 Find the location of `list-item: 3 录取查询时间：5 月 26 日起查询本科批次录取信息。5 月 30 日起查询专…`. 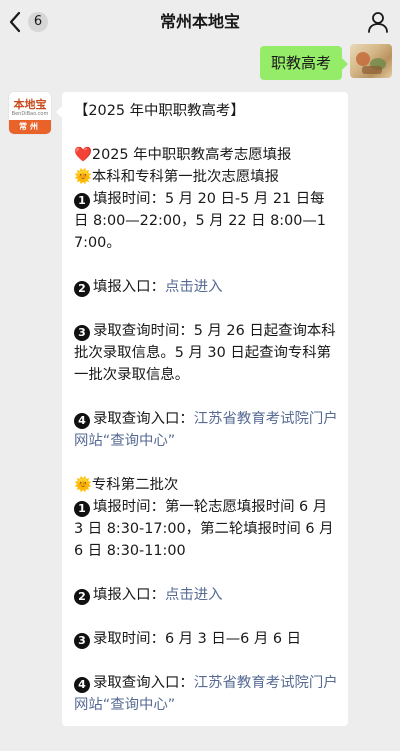

list-item: 3 录取查询时间：5 月 26 日起查询本科批次录取信息。5 月 30 日起查询专… is located at coordinates (206, 353).